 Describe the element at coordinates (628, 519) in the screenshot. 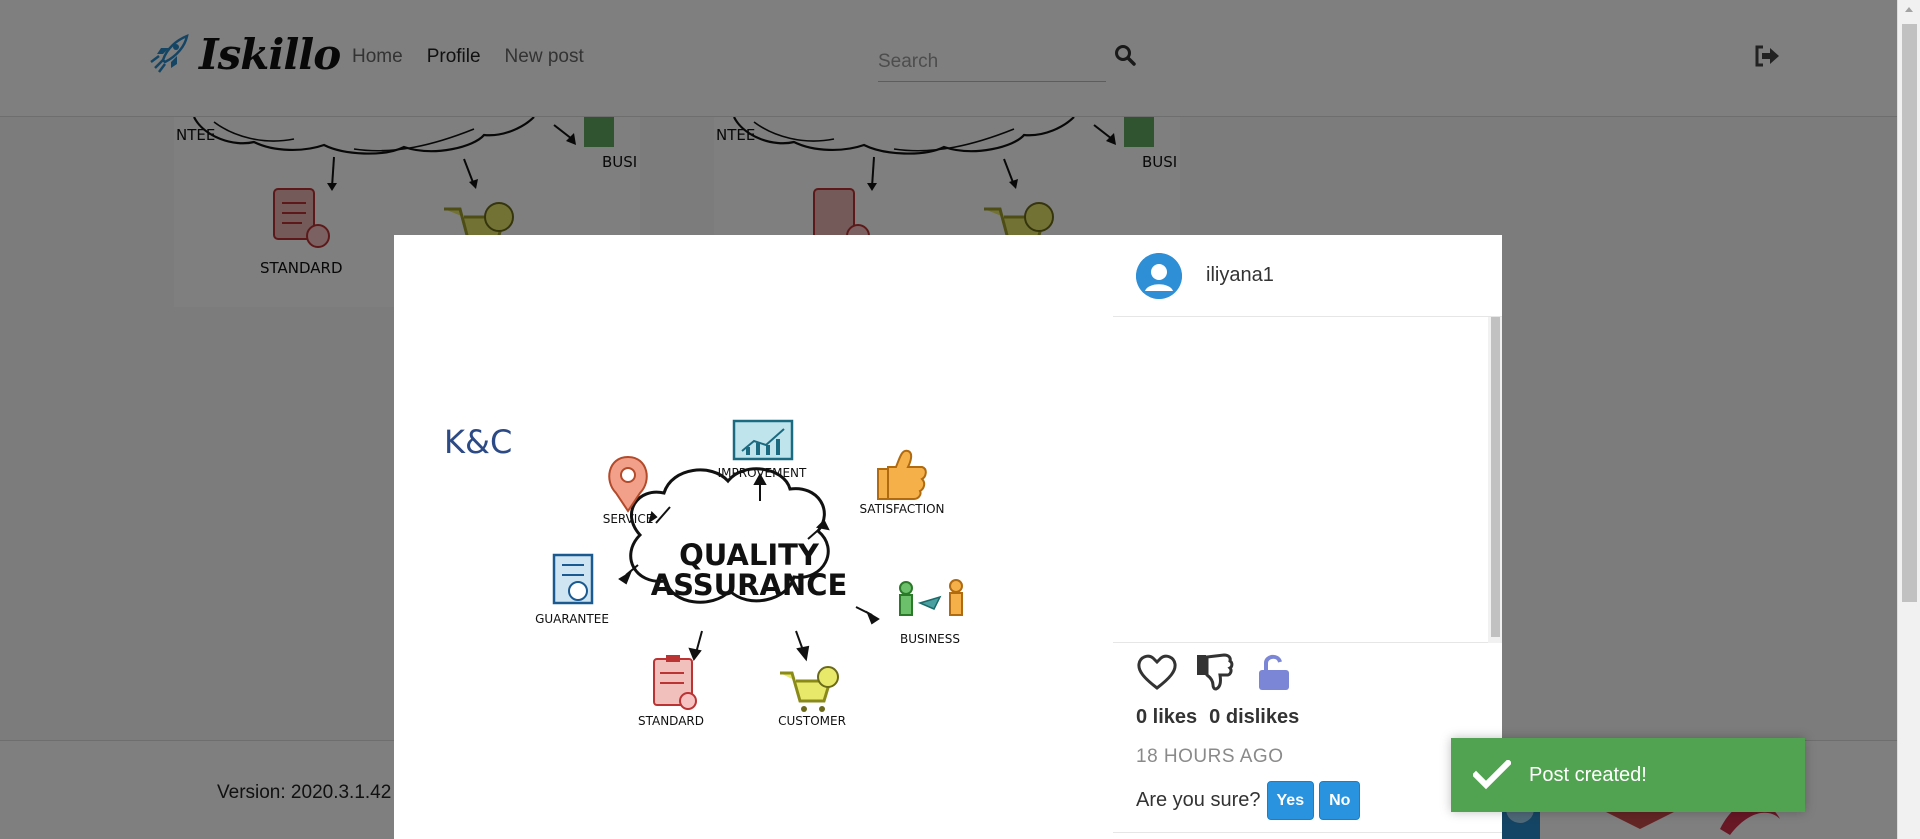

I see `post-image-label-service: SERVICE` at that location.